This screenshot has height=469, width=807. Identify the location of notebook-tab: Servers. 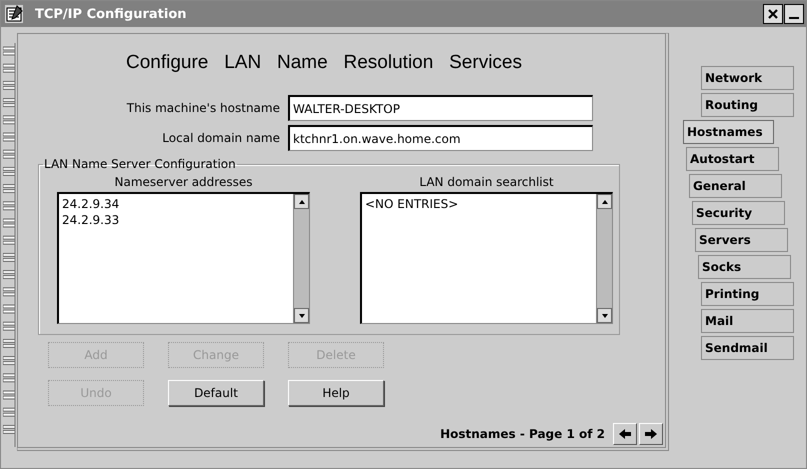
(741, 240).